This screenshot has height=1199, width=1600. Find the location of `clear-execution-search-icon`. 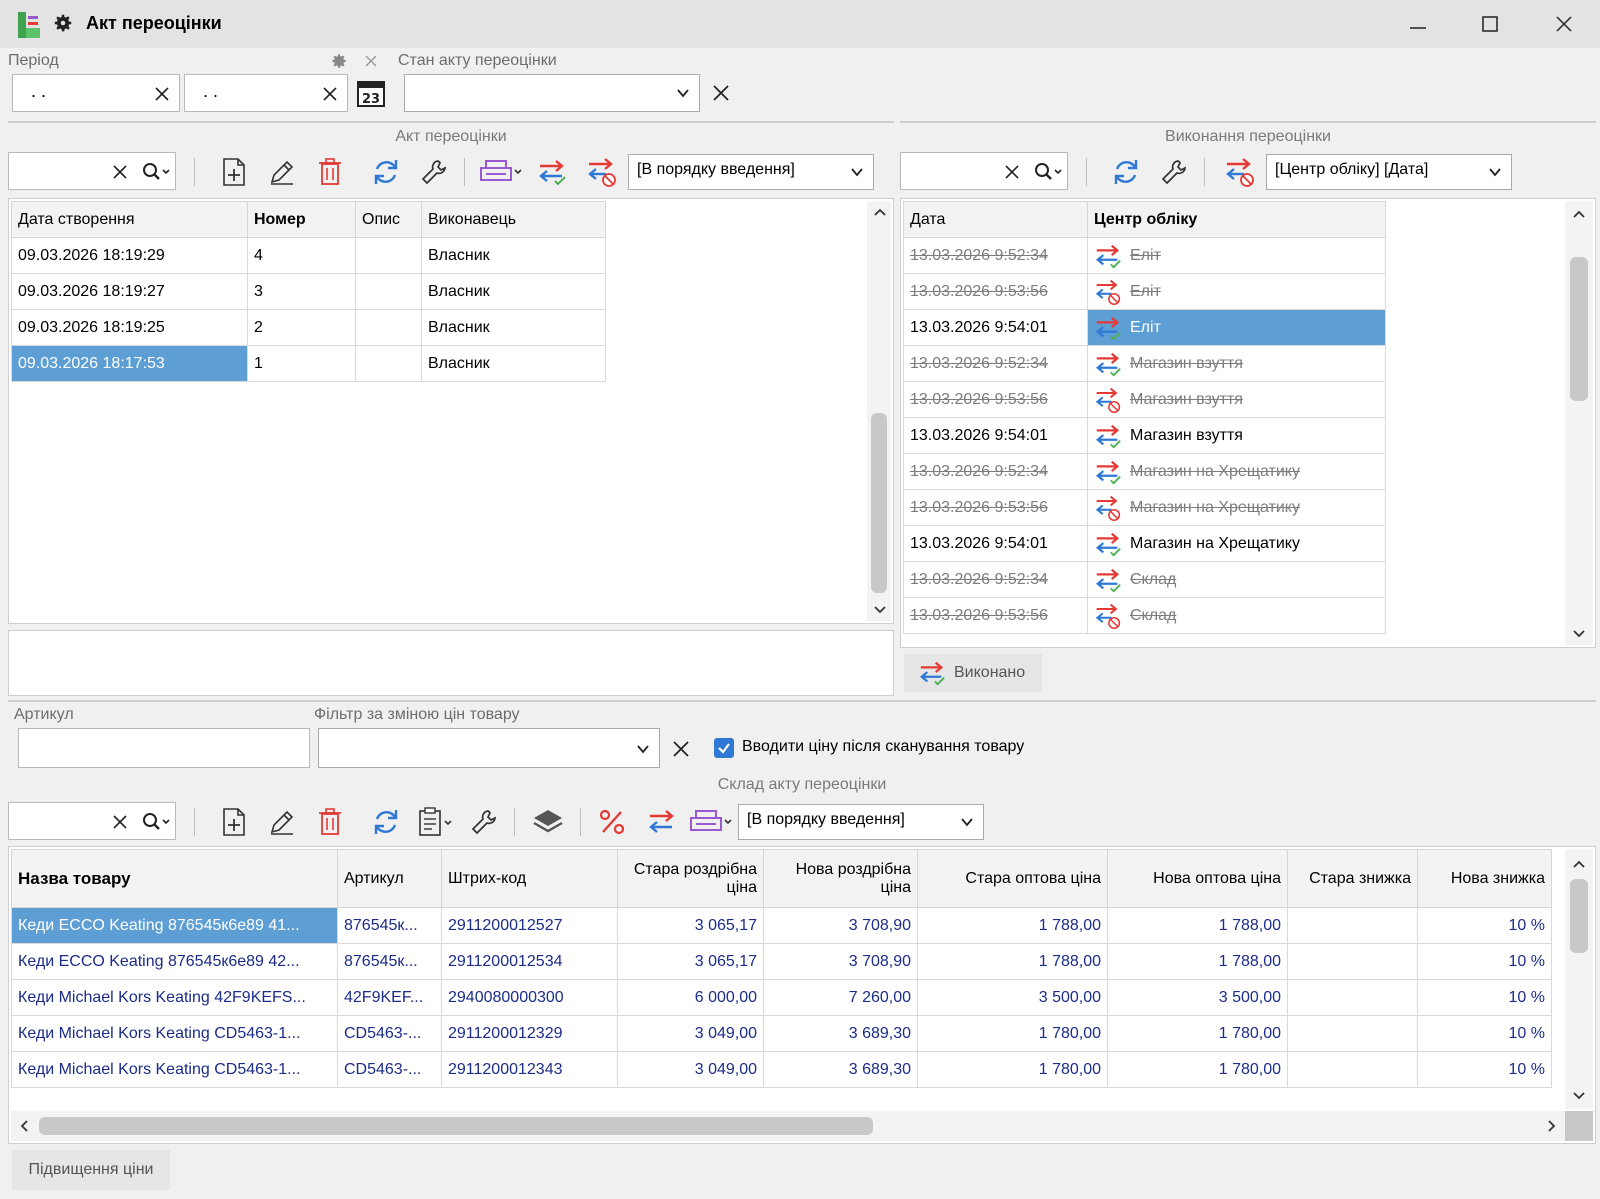

clear-execution-search-icon is located at coordinates (1012, 172).